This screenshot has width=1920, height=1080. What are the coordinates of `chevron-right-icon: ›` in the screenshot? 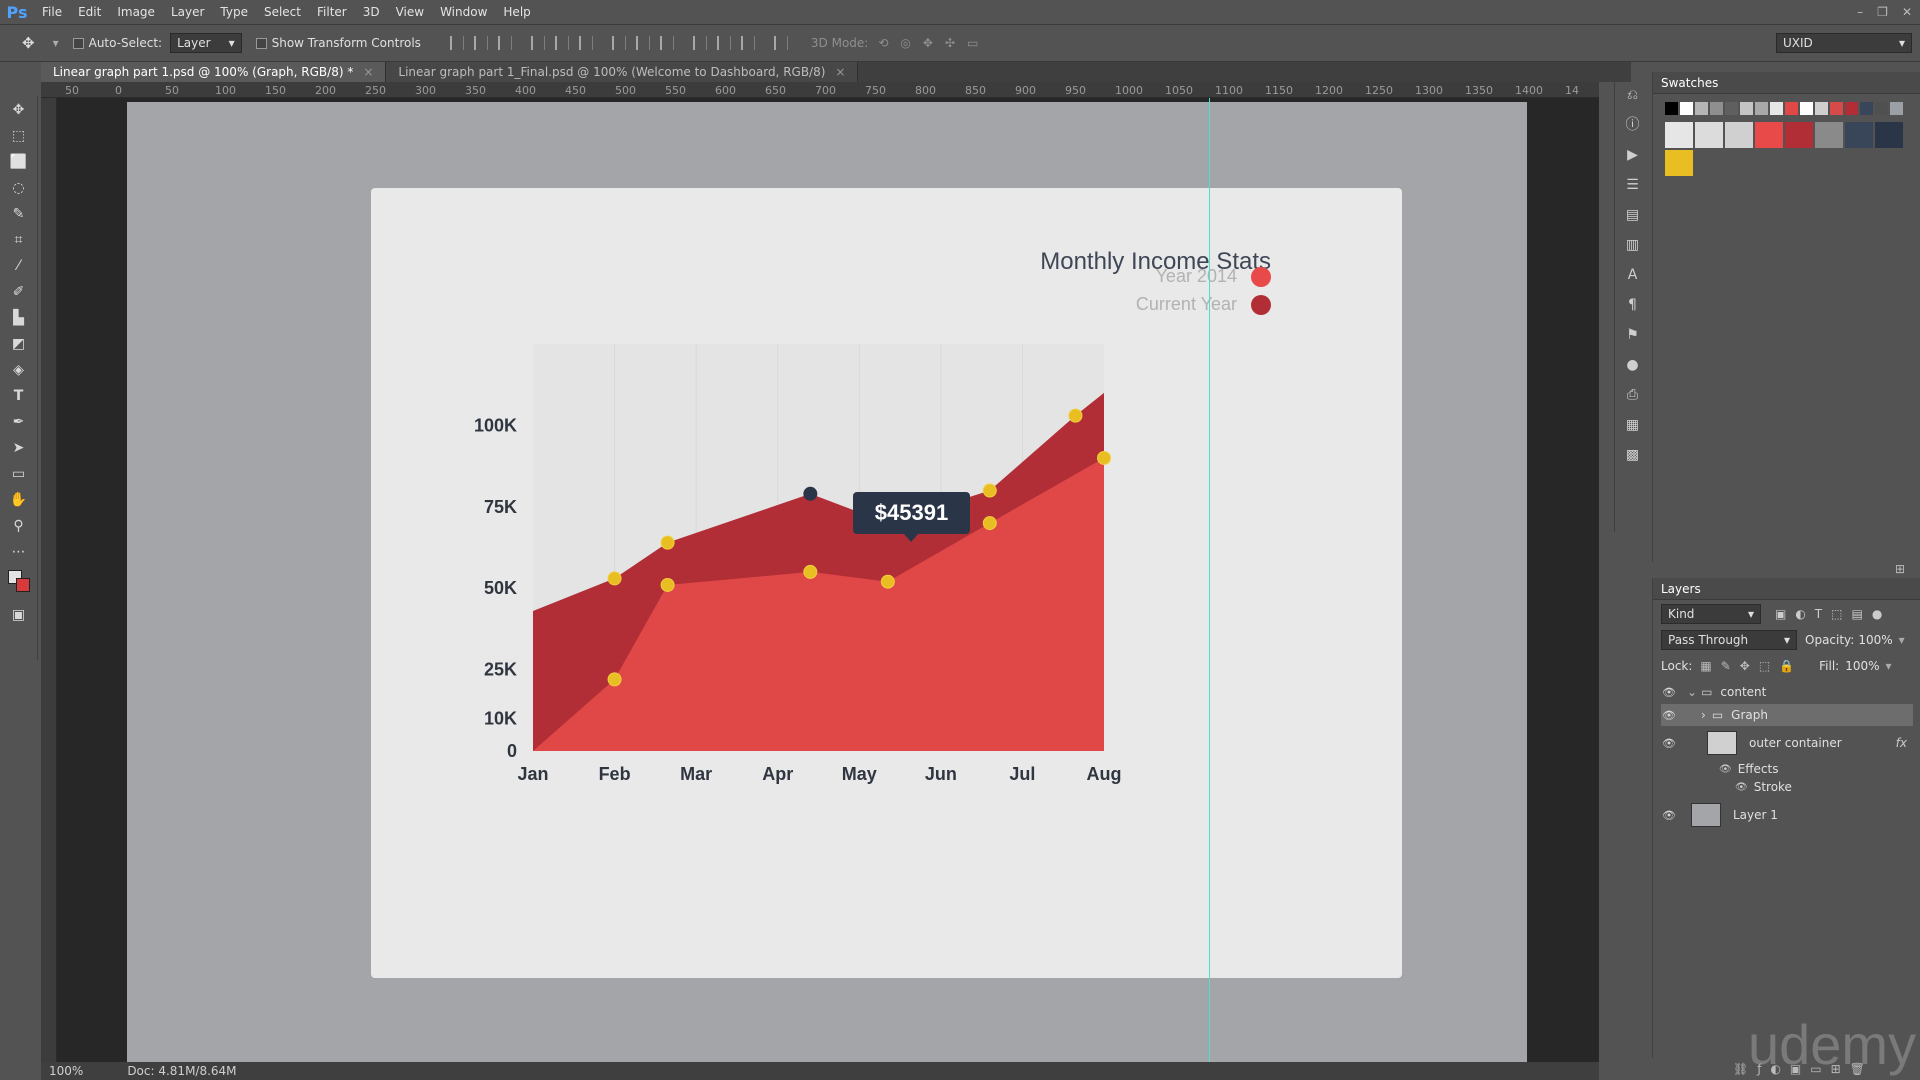 It's located at (1703, 715).